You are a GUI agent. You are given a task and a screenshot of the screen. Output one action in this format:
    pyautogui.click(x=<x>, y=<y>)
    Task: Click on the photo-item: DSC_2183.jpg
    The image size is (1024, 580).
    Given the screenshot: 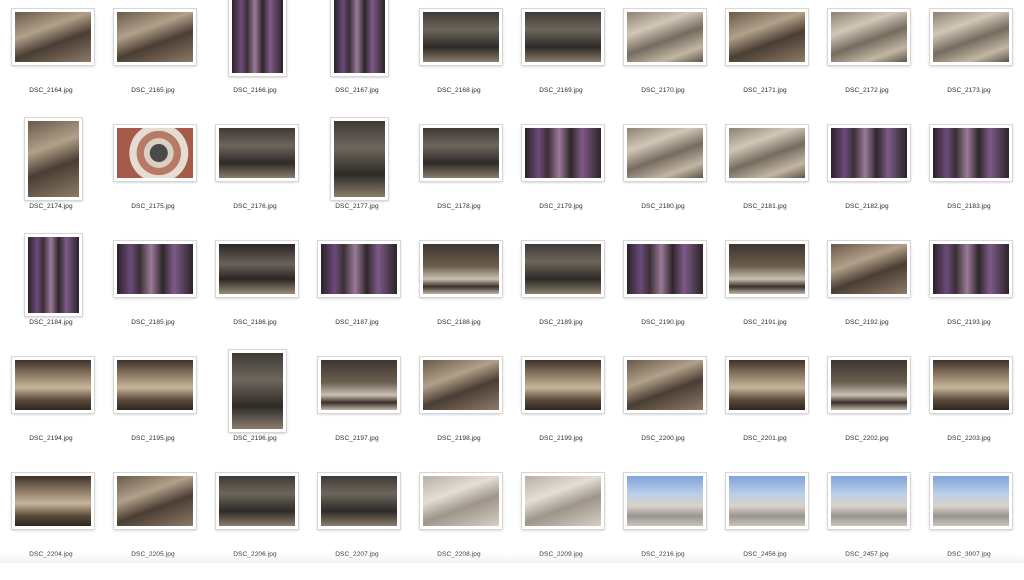 What is the action you would take?
    pyautogui.click(x=969, y=174)
    